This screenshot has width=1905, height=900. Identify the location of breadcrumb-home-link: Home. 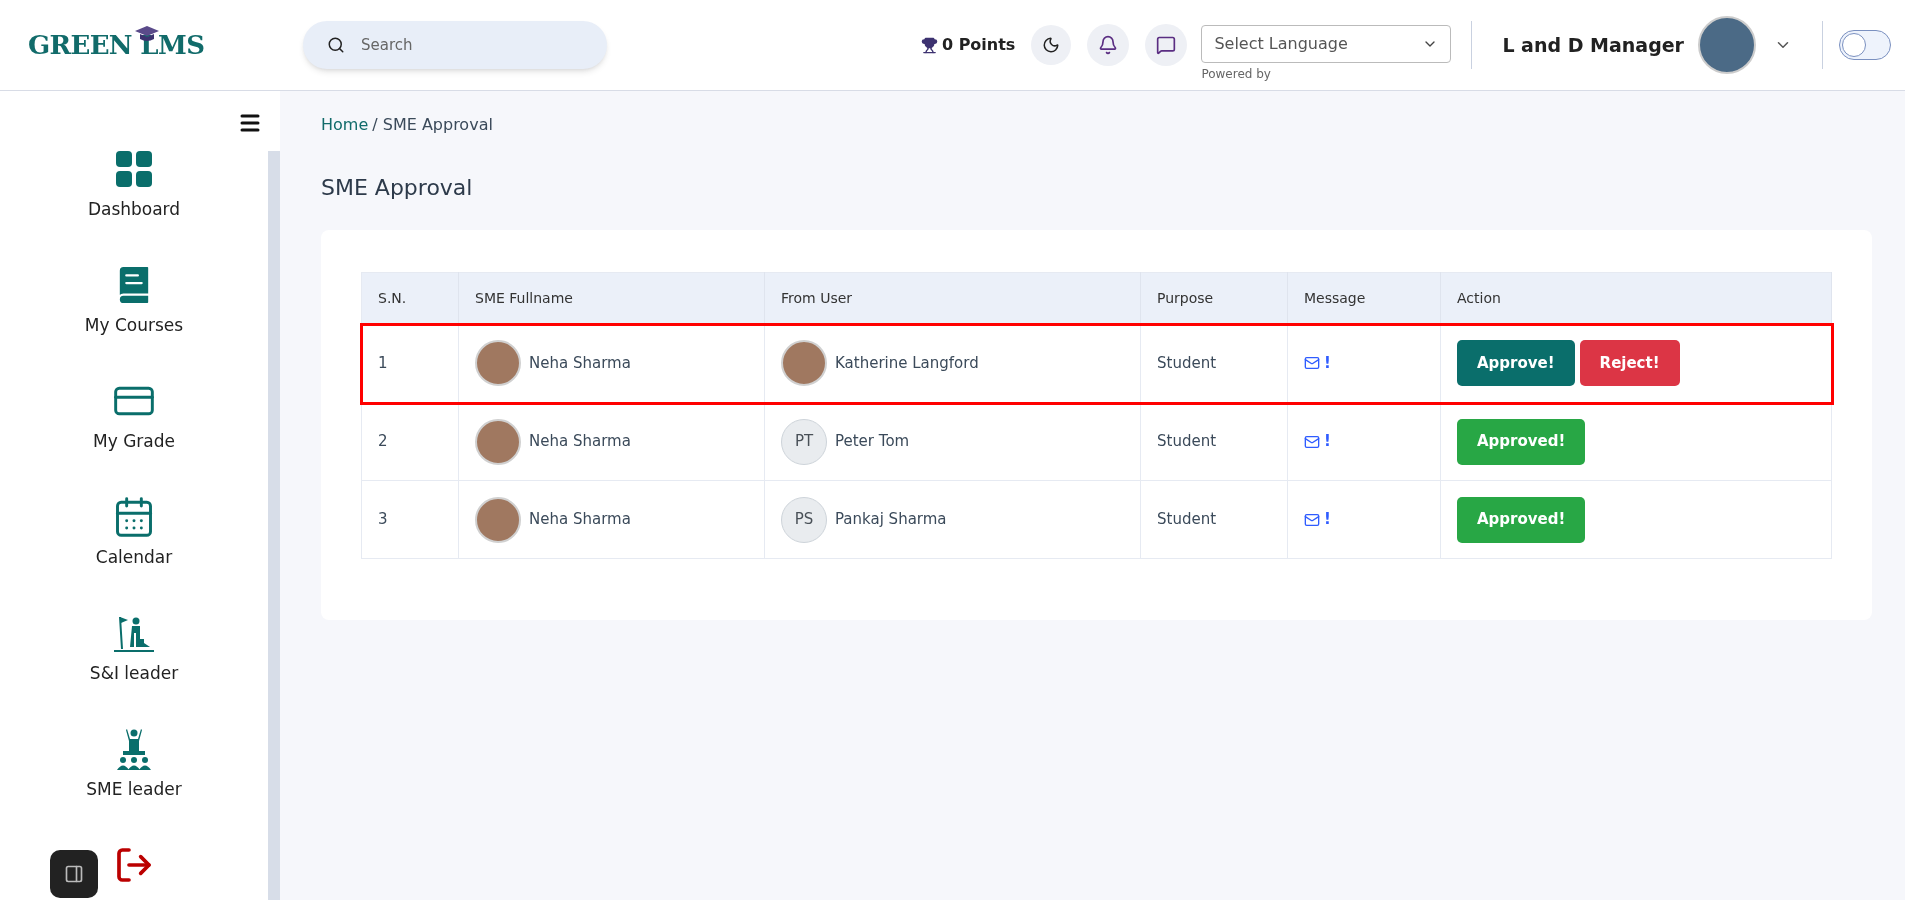
(345, 124).